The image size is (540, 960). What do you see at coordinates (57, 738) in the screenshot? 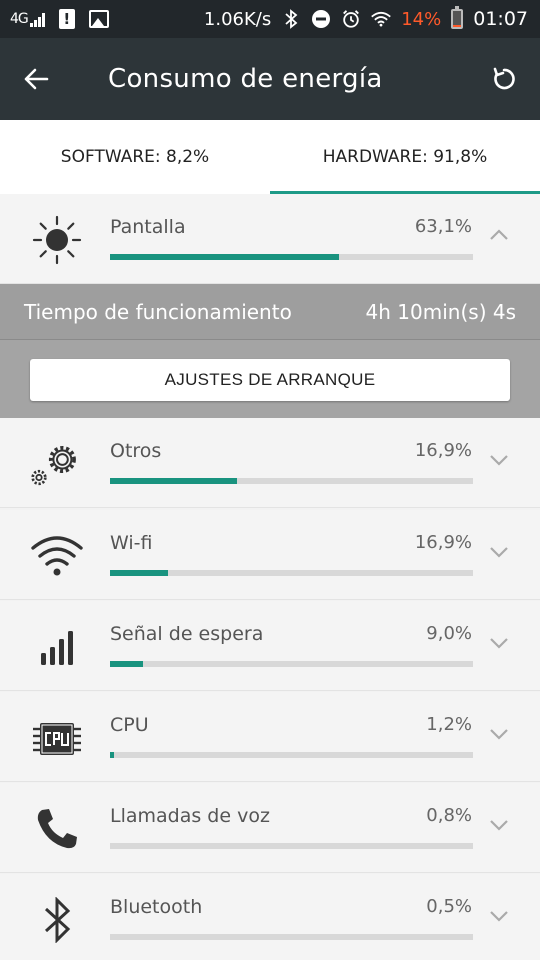
I see `cpu-icon` at bounding box center [57, 738].